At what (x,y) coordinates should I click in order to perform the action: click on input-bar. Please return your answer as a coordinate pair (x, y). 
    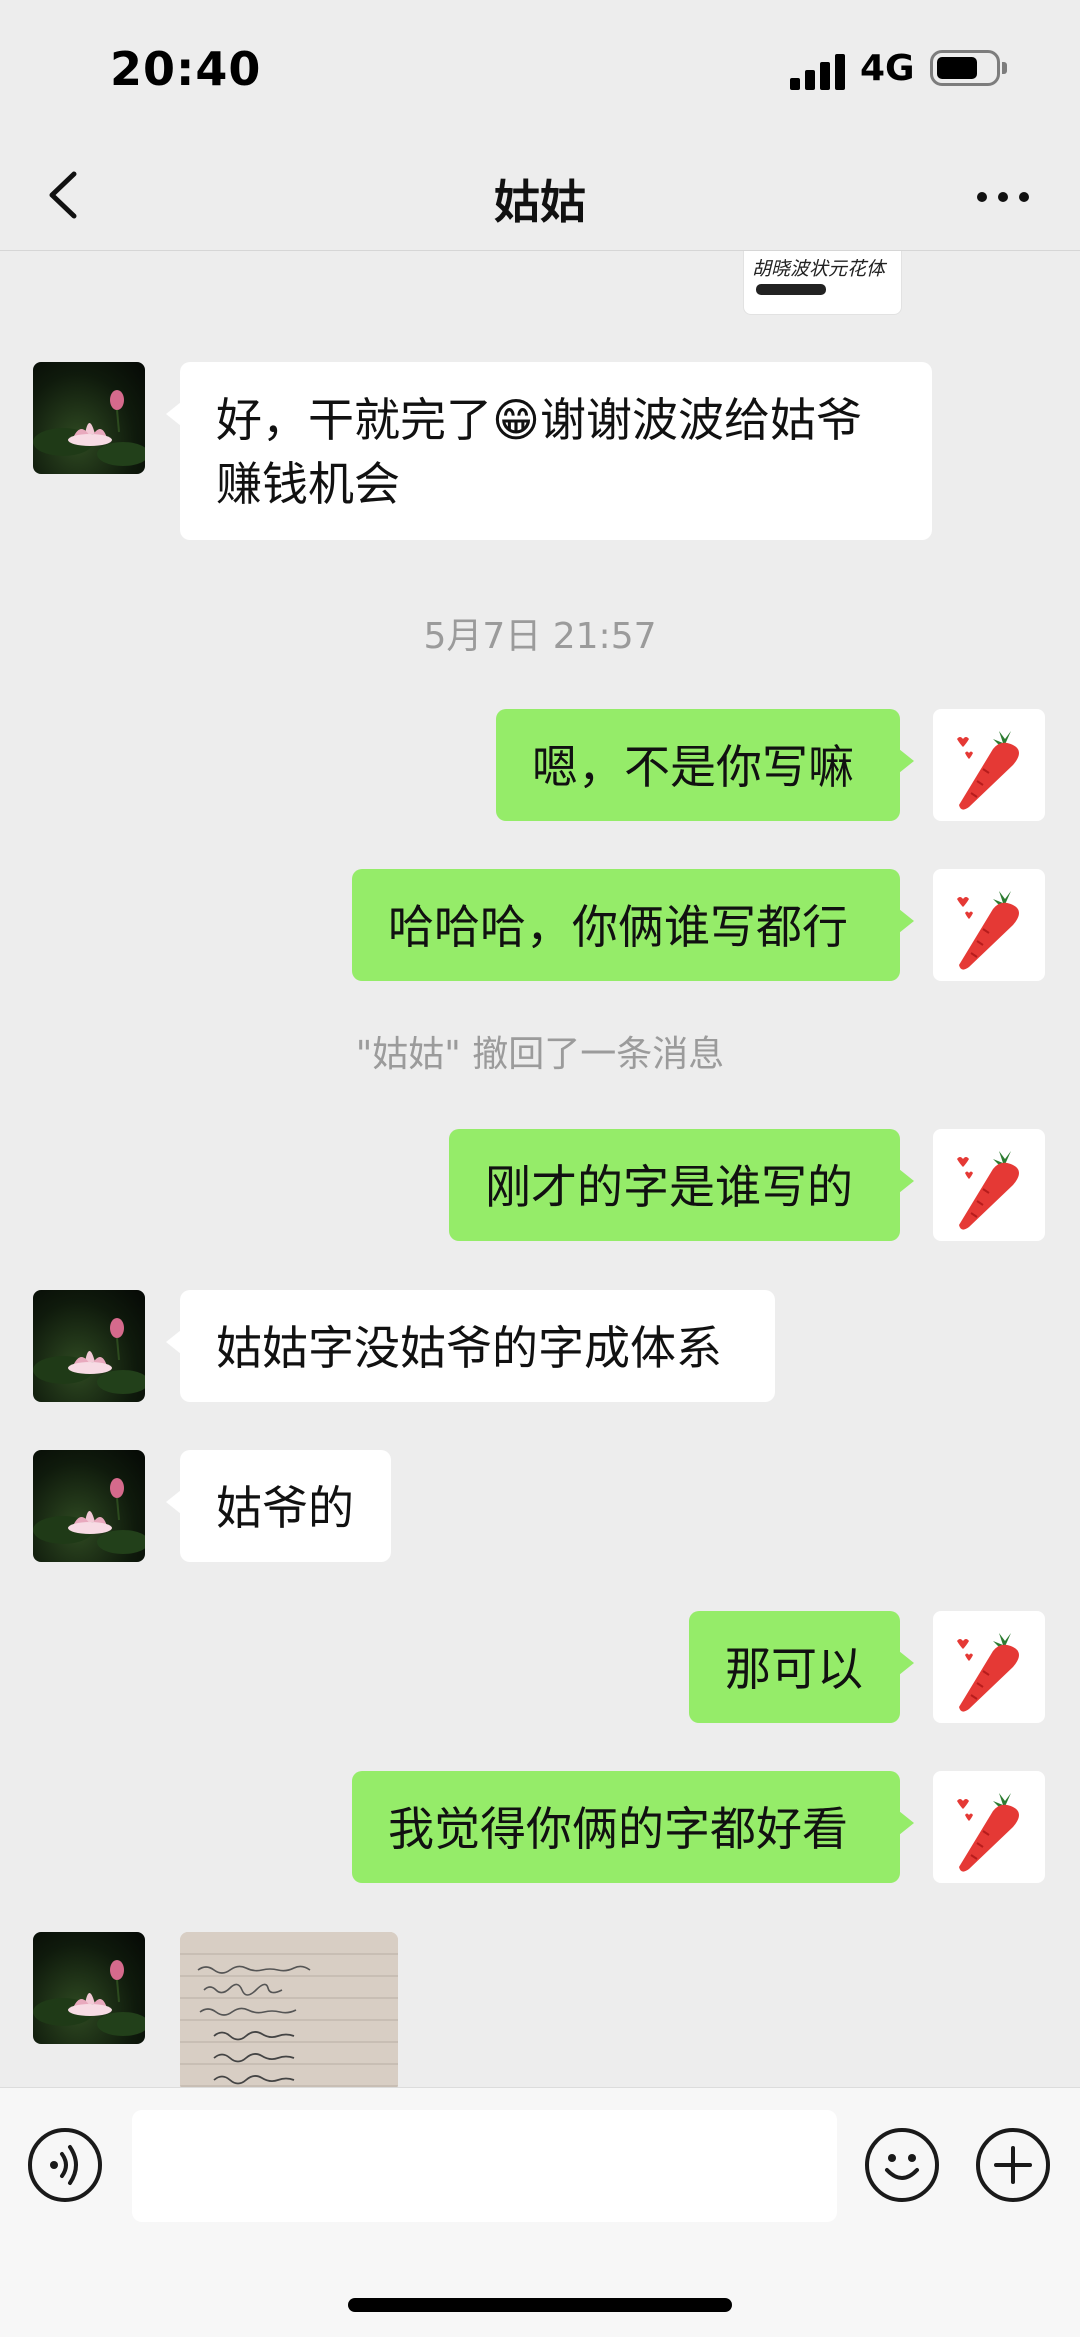
    Looking at the image, I should click on (540, 2212).